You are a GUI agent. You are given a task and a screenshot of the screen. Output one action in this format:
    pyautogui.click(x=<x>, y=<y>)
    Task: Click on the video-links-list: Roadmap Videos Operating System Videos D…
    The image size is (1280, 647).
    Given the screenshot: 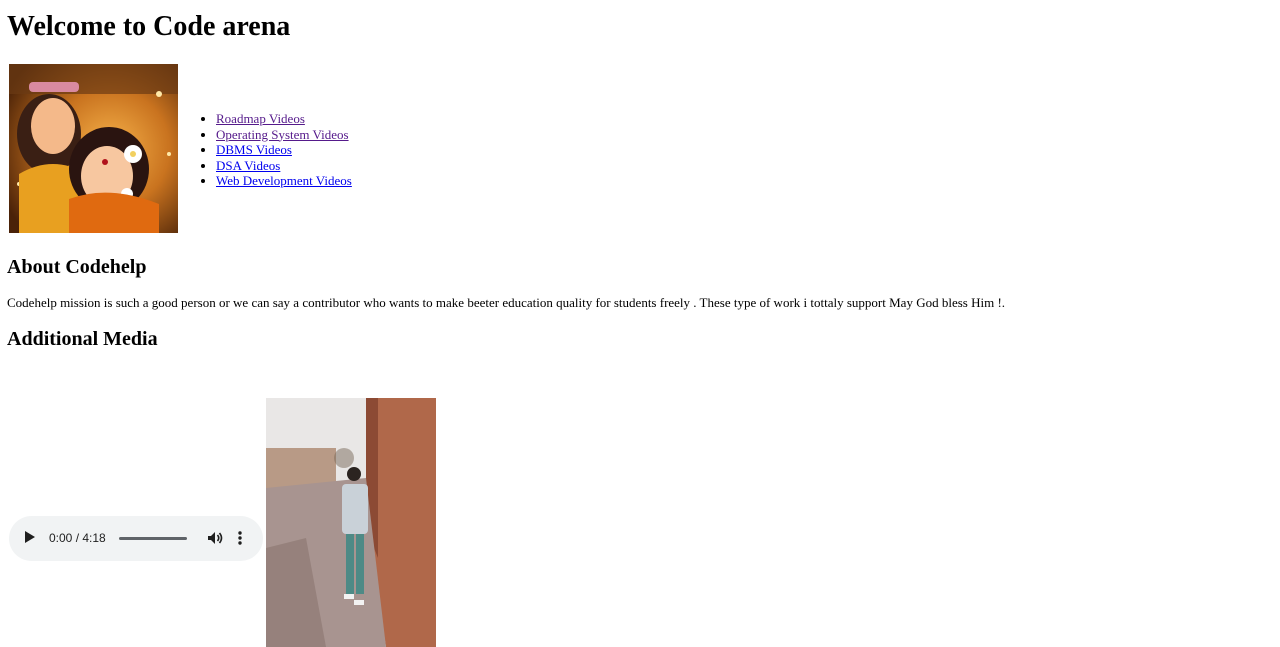 What is the action you would take?
    pyautogui.click(x=264, y=150)
    